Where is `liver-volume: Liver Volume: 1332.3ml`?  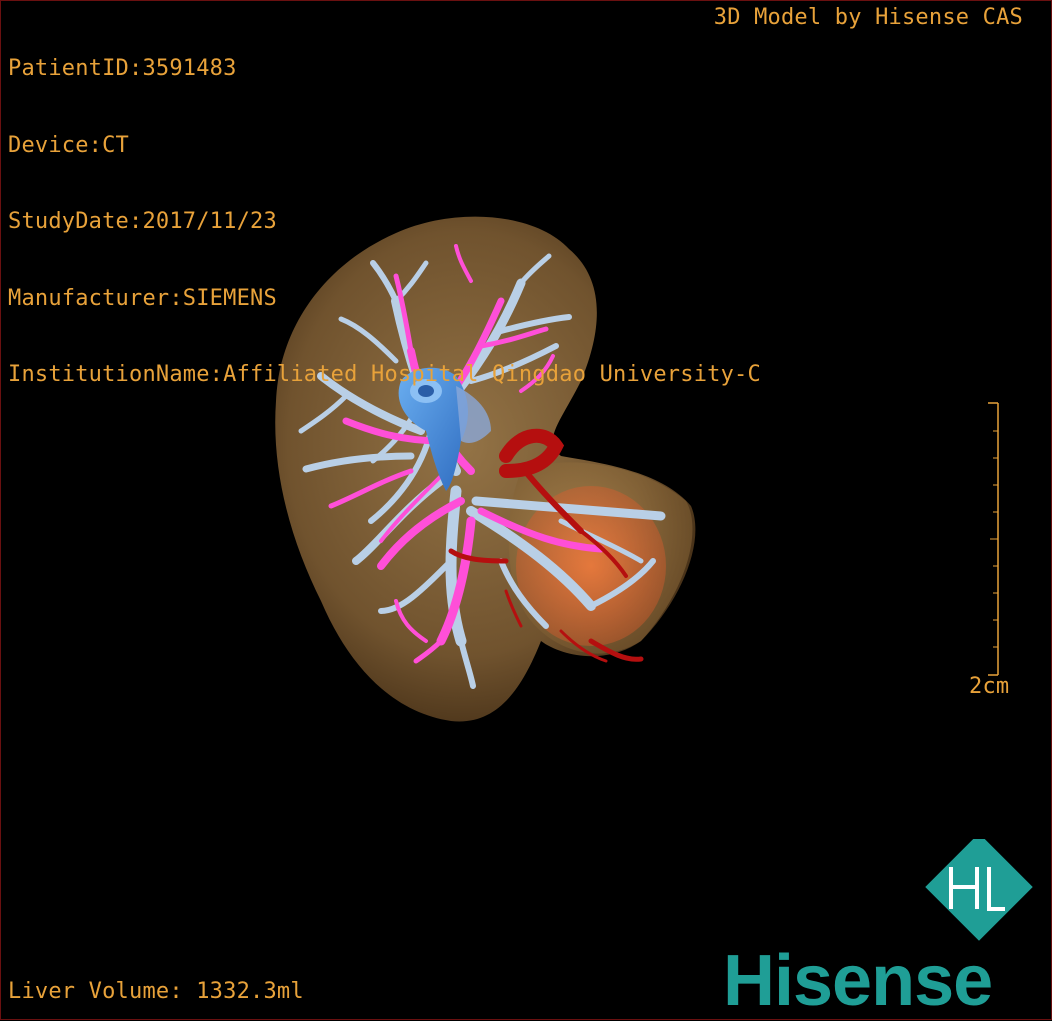
liver-volume: Liver Volume: 1332.3ml is located at coordinates (156, 991).